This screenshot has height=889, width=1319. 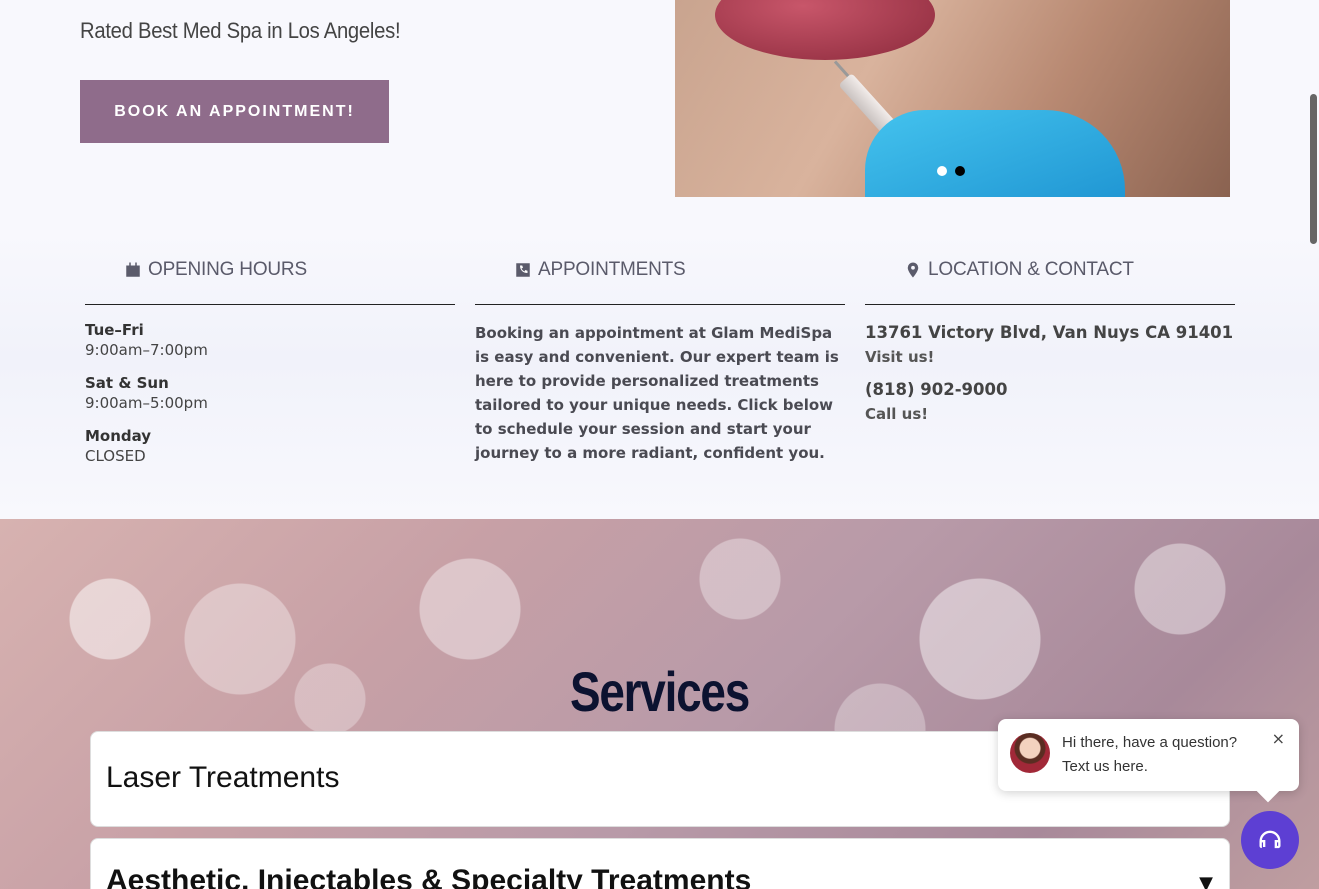 I want to click on chat-icon, so click(x=1270, y=839).